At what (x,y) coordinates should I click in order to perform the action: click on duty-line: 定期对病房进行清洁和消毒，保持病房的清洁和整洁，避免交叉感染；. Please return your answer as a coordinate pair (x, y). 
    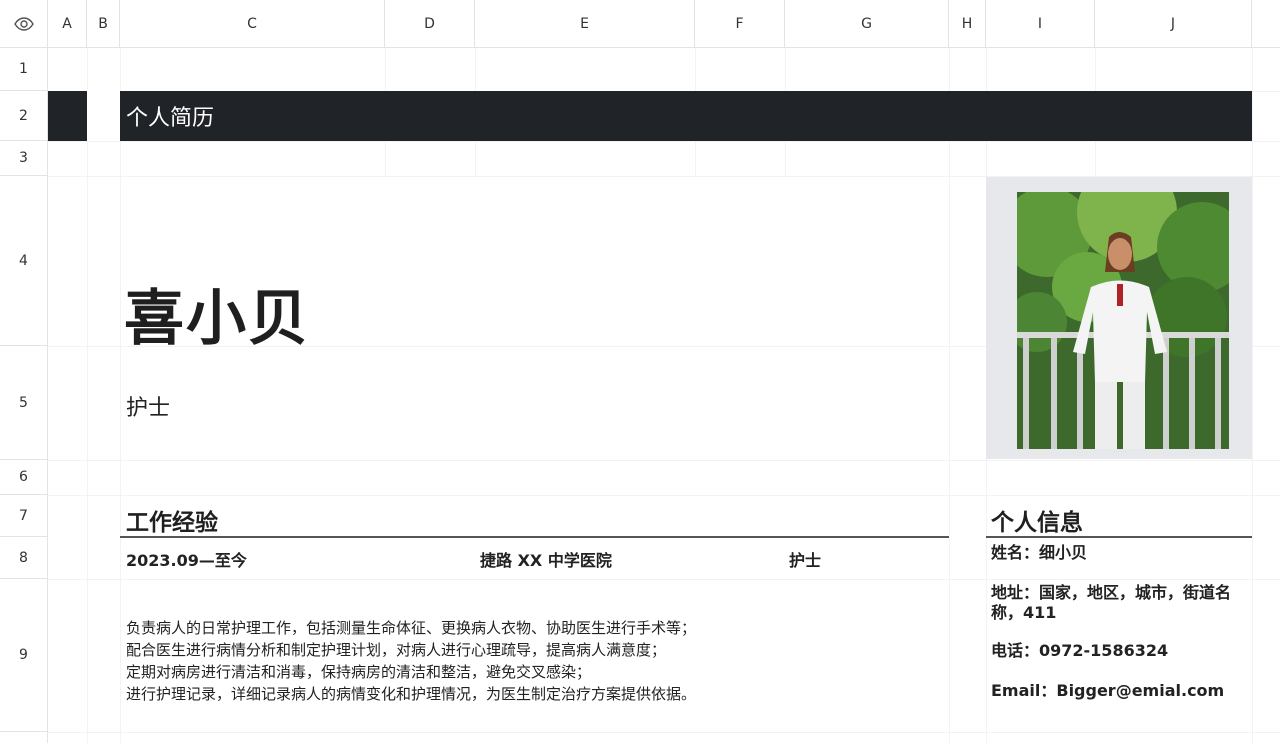
    Looking at the image, I should click on (359, 672).